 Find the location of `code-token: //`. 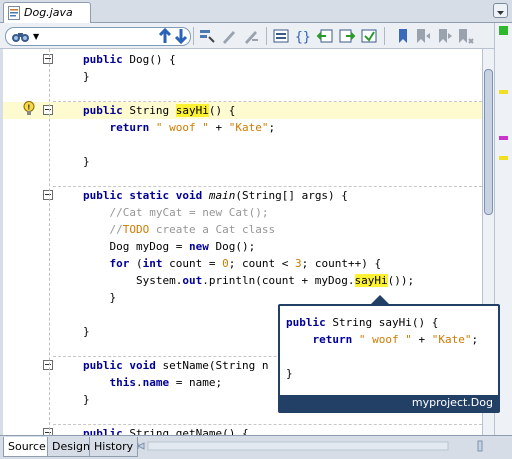

code-token: // is located at coordinates (116, 229).